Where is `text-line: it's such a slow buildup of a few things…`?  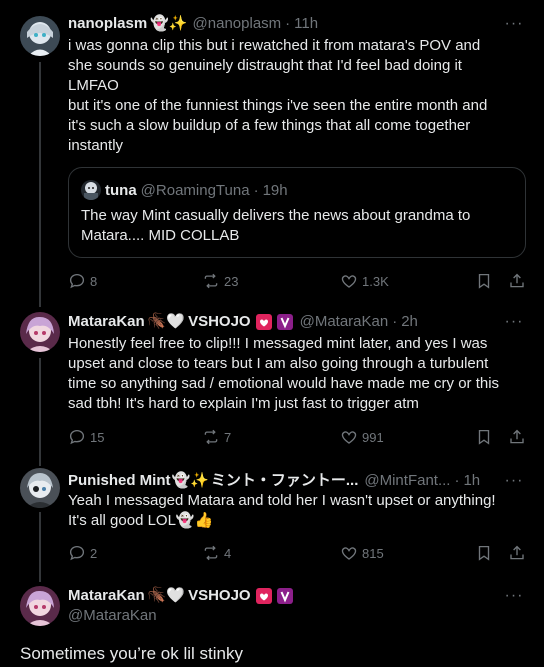
text-line: it's such a slow buildup of a few things… is located at coordinates (269, 125).